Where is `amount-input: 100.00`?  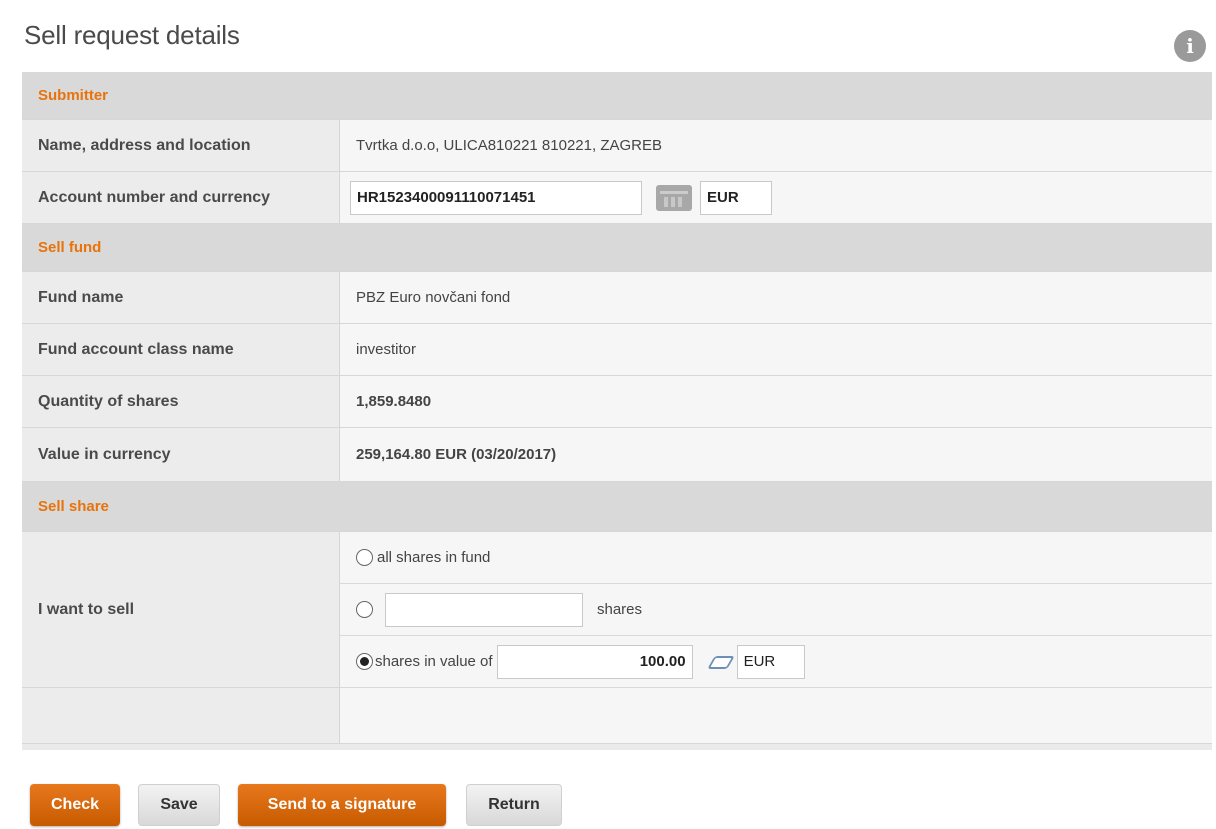
amount-input: 100.00 is located at coordinates (594, 661).